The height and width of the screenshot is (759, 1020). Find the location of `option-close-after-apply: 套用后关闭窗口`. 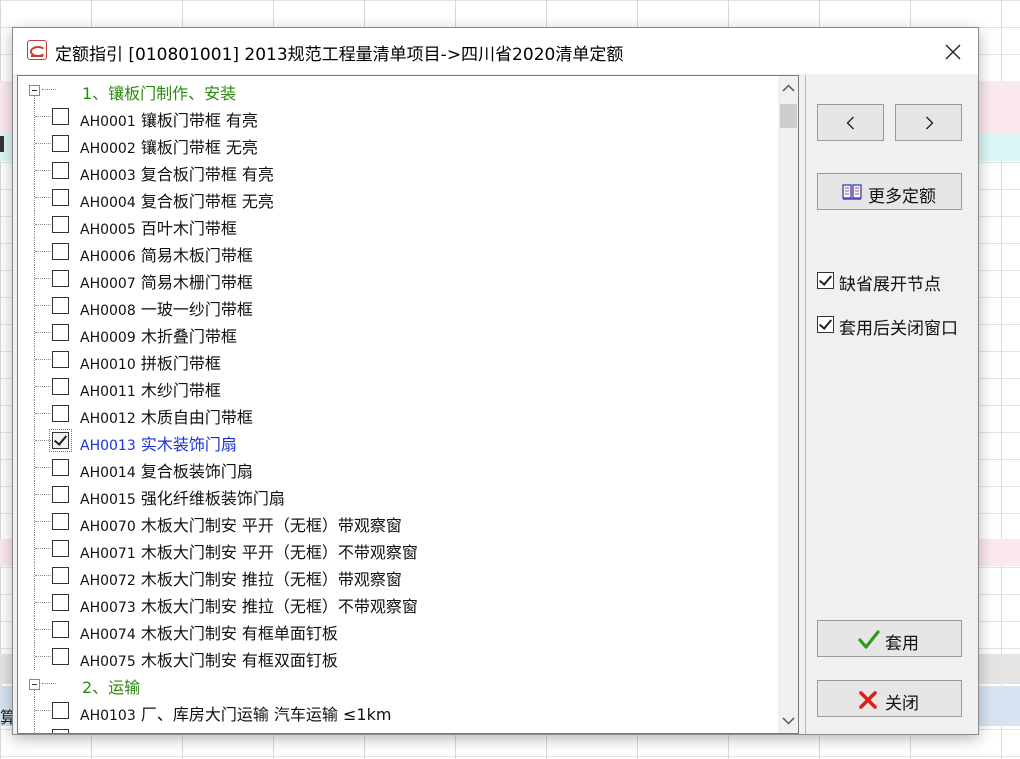

option-close-after-apply: 套用后关闭窗口 is located at coordinates (897, 326).